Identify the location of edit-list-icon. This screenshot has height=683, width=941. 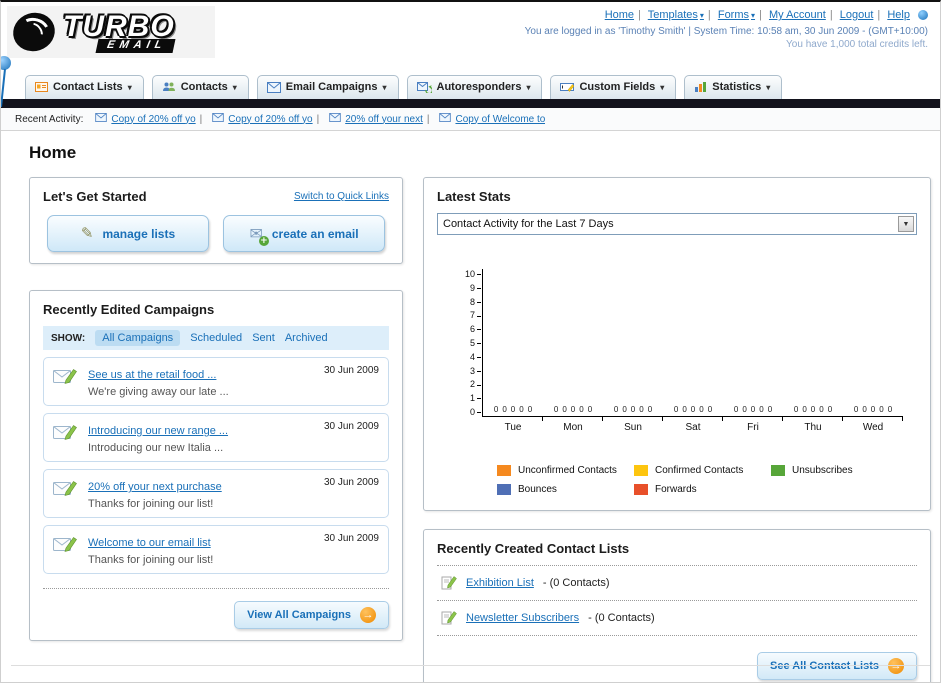
(449, 618).